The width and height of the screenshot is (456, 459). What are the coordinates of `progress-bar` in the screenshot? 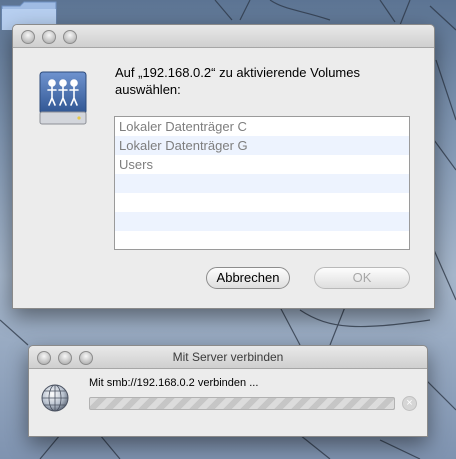 It's located at (242, 403).